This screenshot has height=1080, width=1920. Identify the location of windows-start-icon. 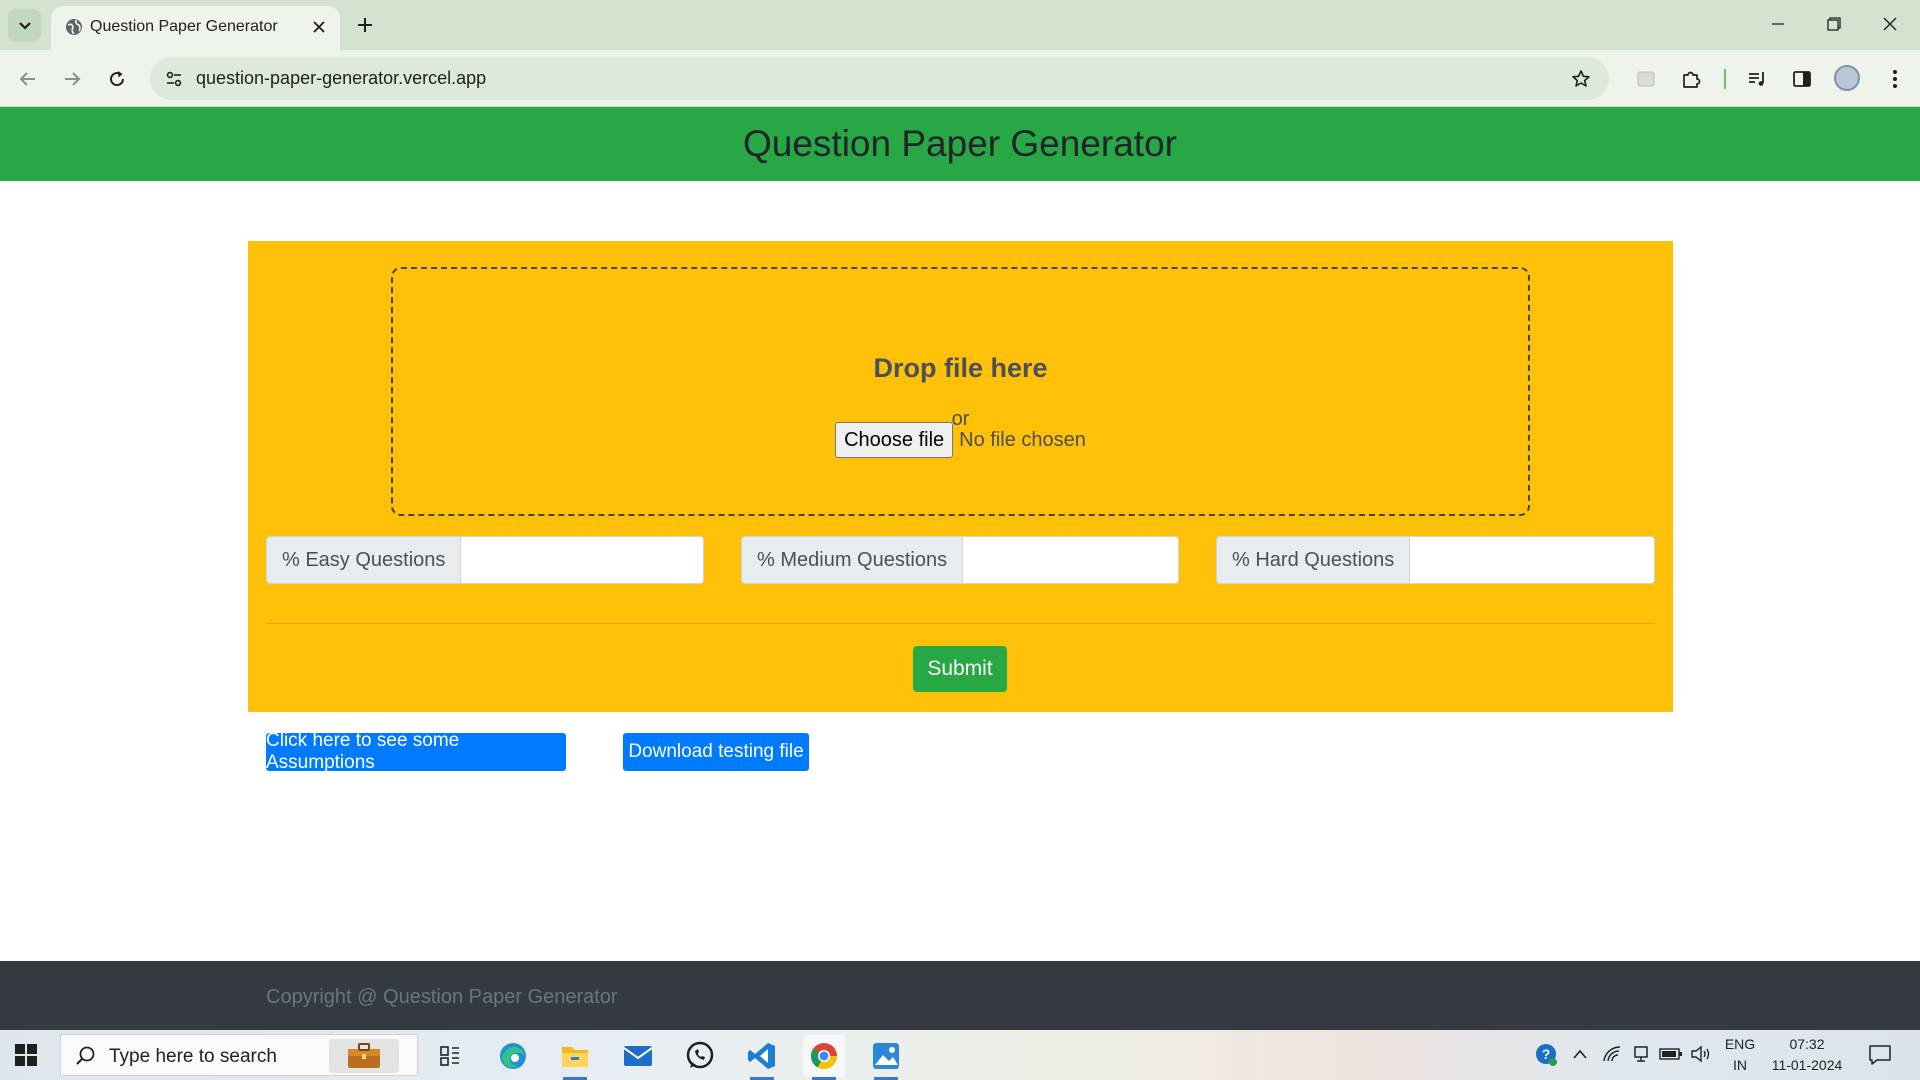
(26, 1055).